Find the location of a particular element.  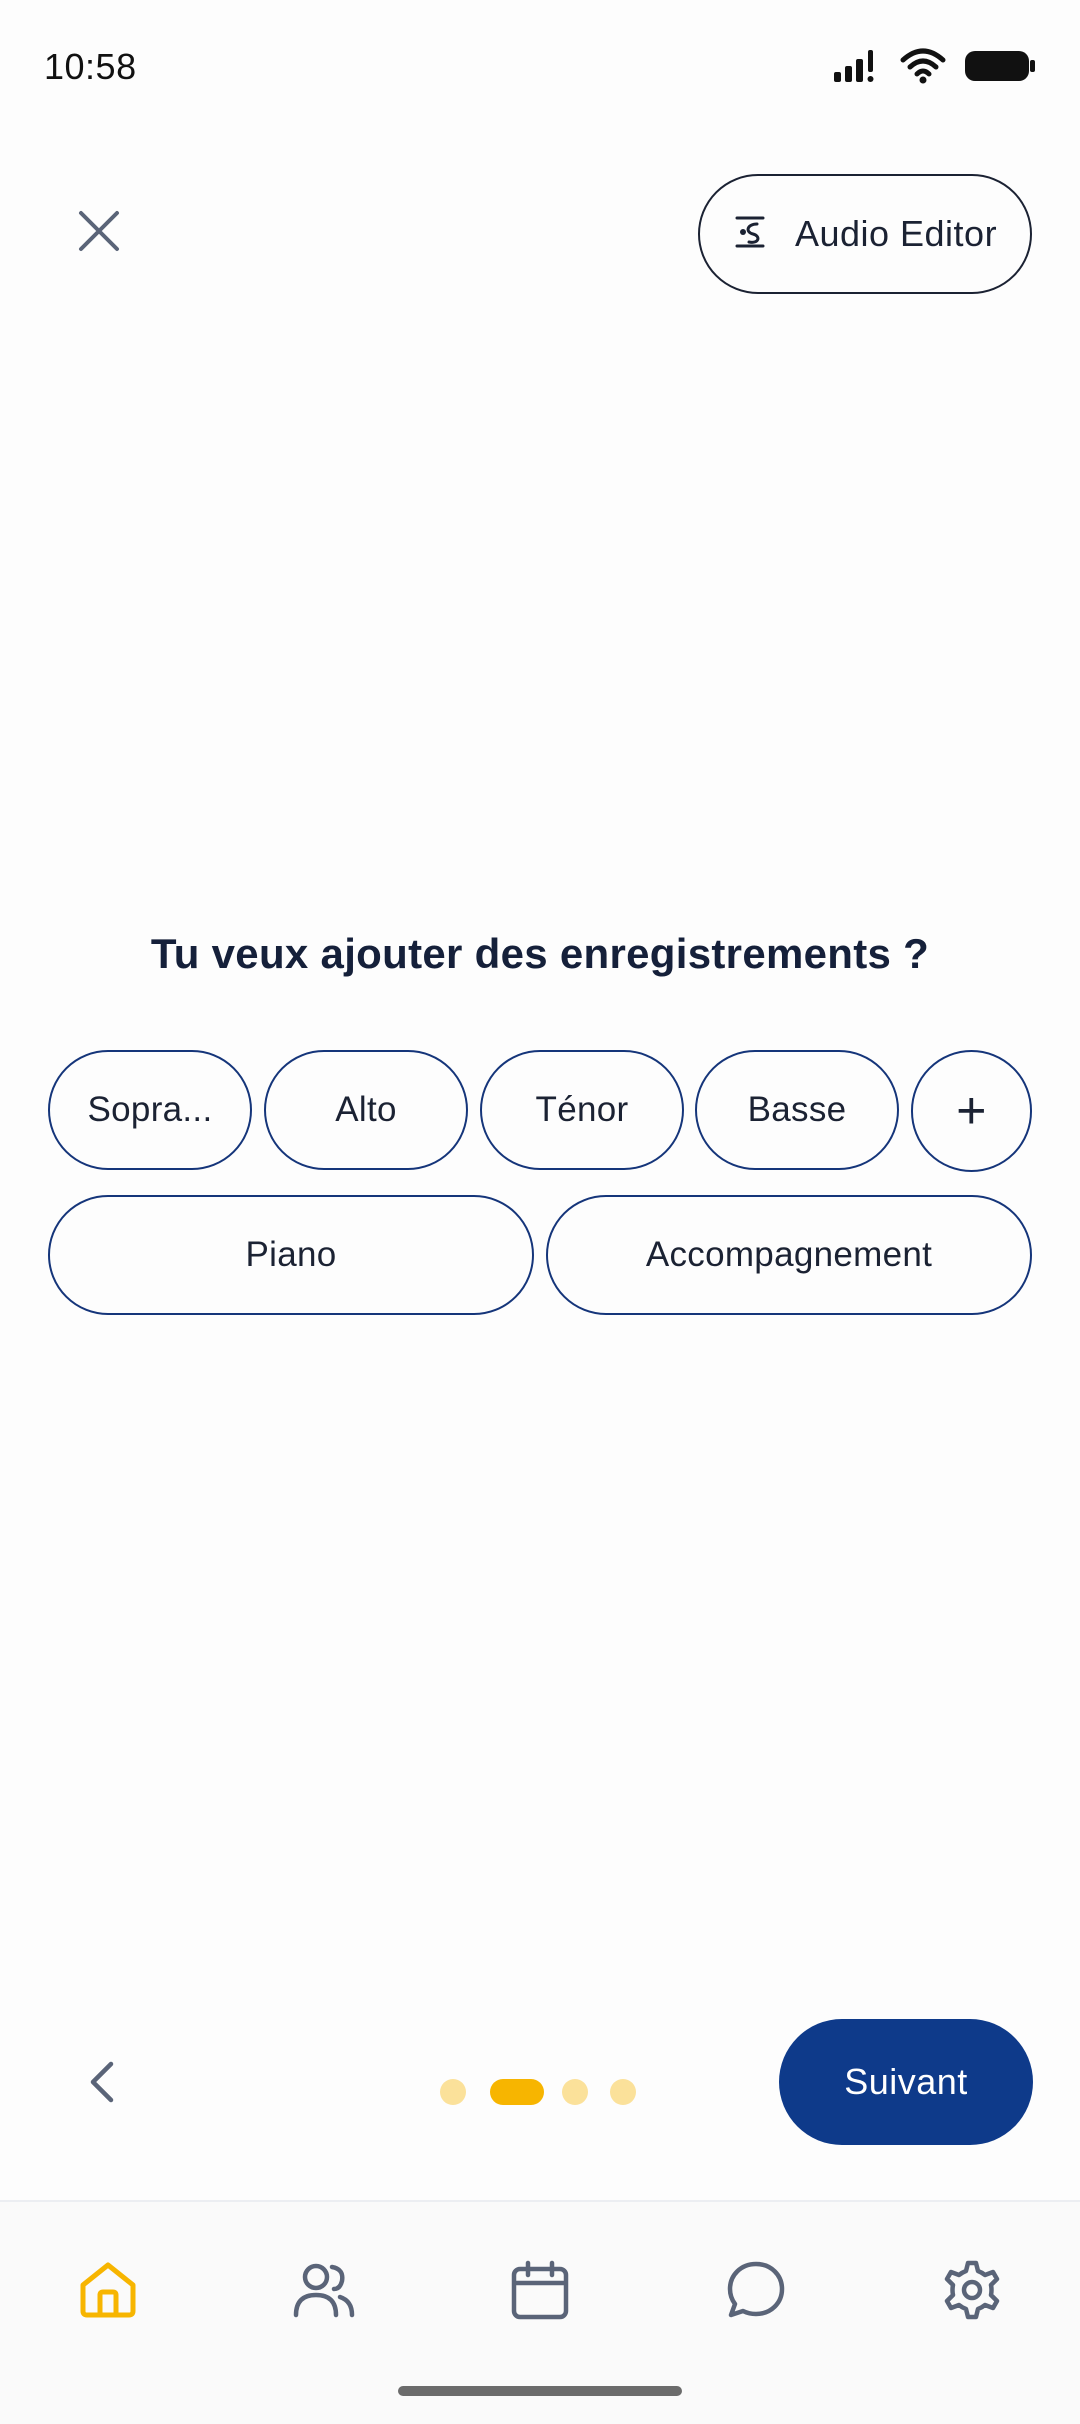

wifi-icon is located at coordinates (923, 68).